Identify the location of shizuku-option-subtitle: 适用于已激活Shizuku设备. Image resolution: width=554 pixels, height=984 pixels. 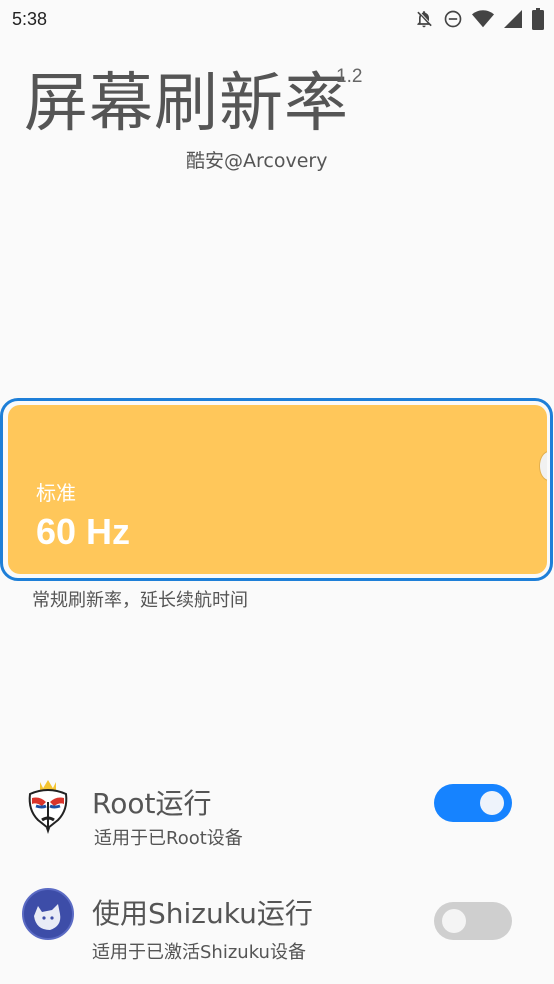
(199, 952).